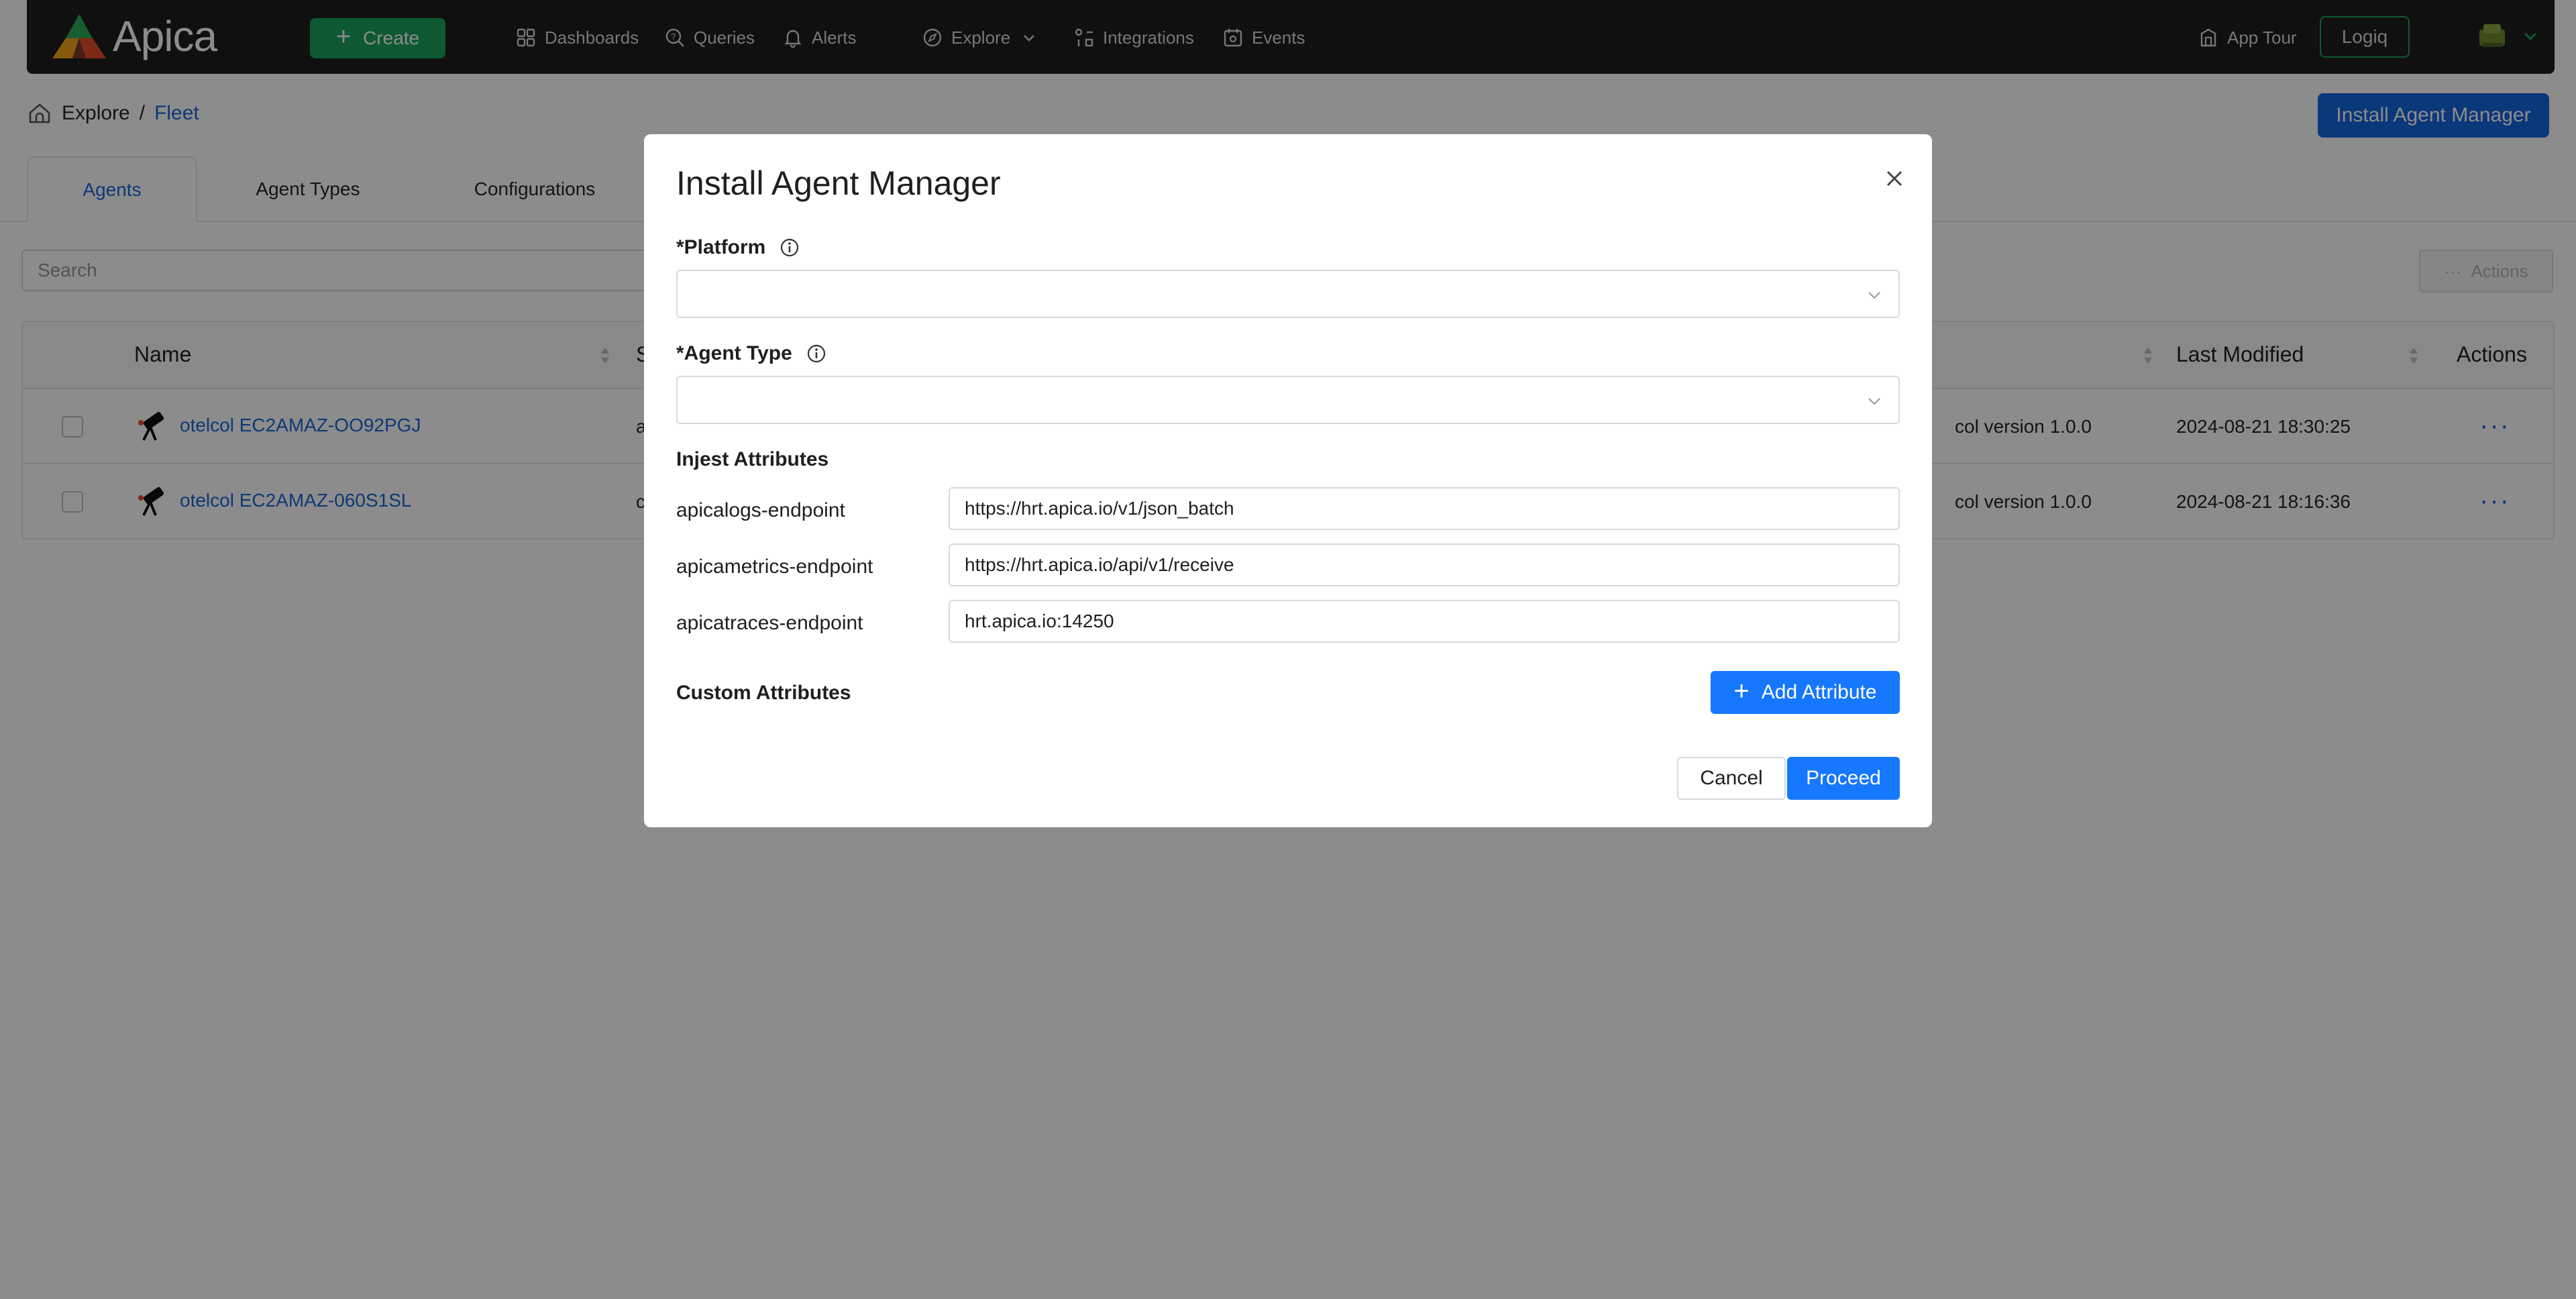  Describe the element at coordinates (1731, 778) in the screenshot. I see `cancel-button: Cancel` at that location.